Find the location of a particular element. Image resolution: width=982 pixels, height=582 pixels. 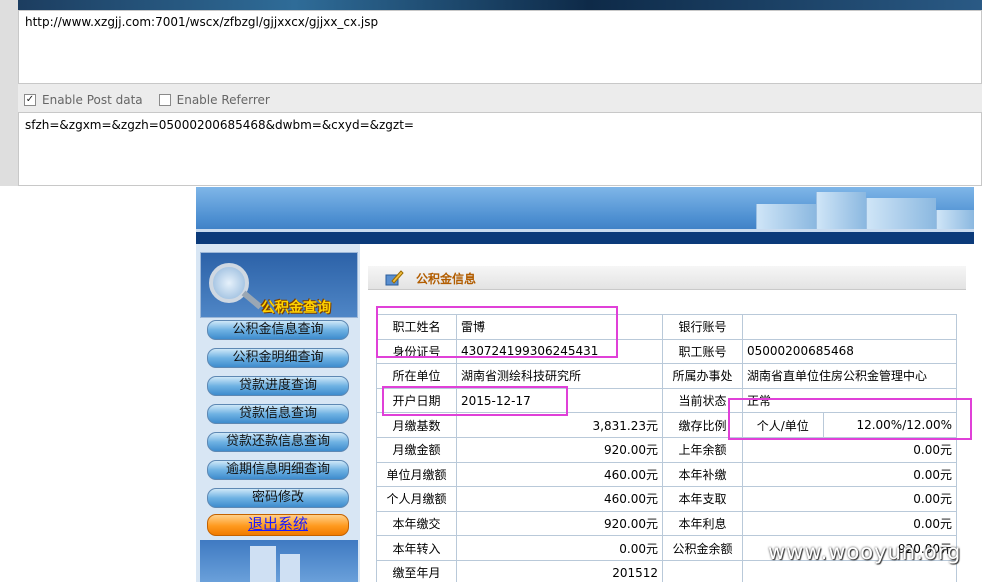

label-transfer-in: 本年转入 is located at coordinates (416, 548).